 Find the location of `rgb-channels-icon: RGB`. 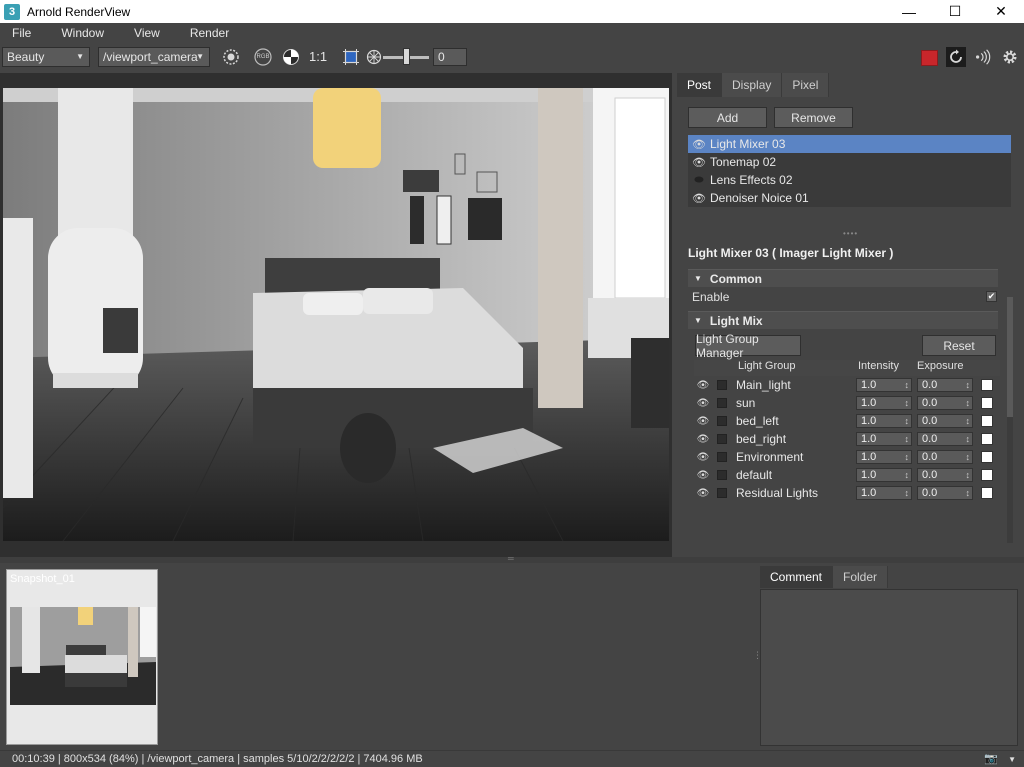

rgb-channels-icon: RGB is located at coordinates (263, 57).